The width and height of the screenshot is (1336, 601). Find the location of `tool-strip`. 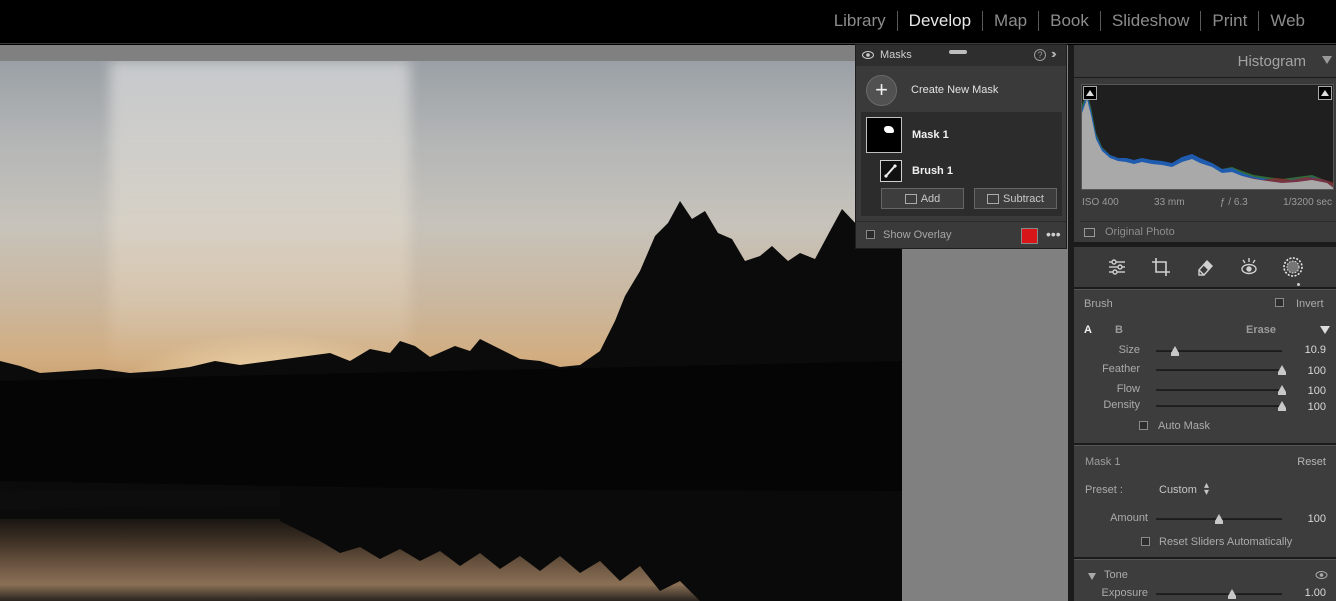

tool-strip is located at coordinates (1205, 267).